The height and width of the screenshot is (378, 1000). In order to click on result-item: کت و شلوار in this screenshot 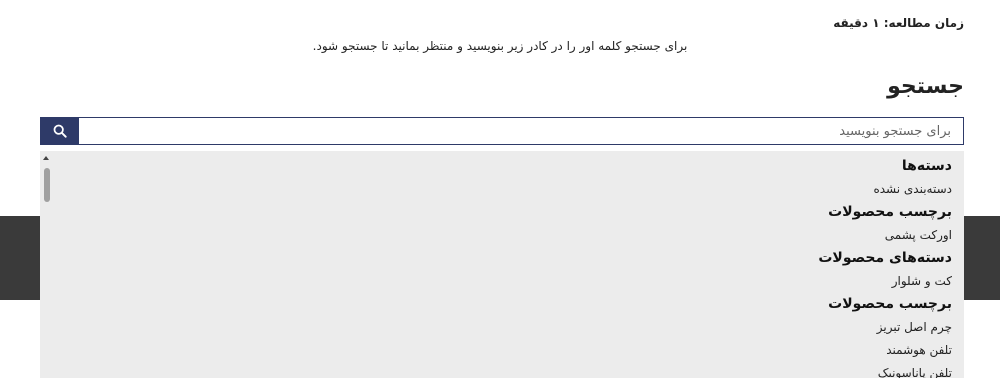, I will do `click(885, 281)`.